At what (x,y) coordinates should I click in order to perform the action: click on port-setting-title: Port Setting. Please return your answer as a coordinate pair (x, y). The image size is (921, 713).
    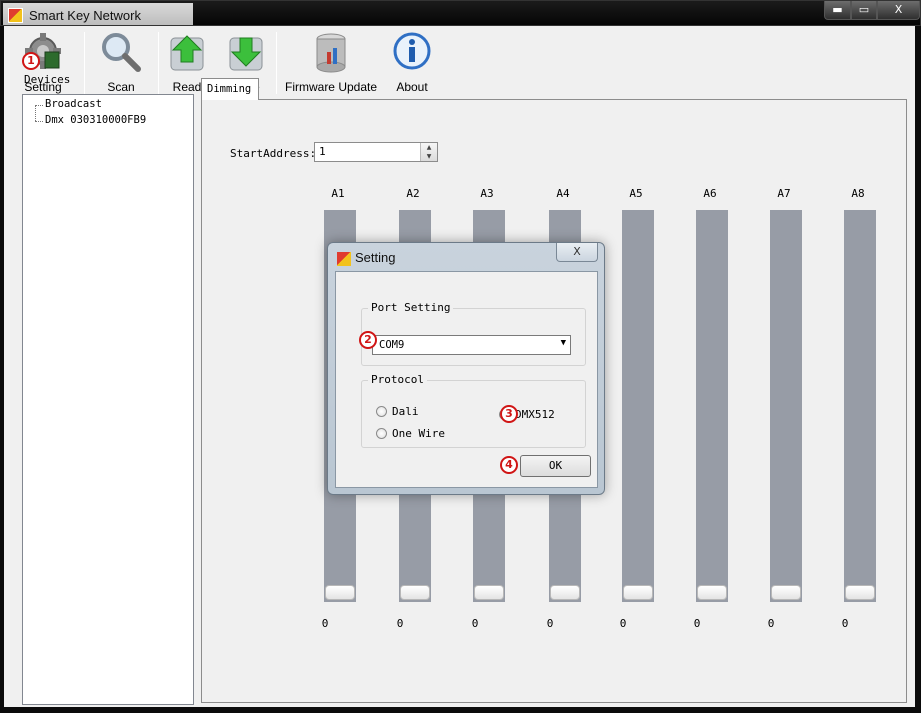
    Looking at the image, I should click on (411, 307).